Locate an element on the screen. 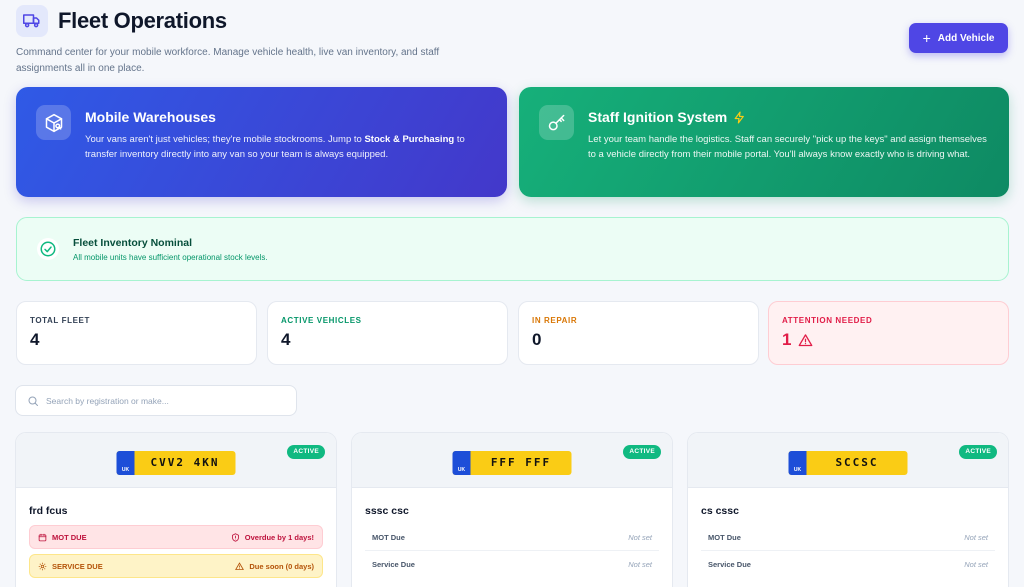  add-vehicle-button: + Add Vehicle is located at coordinates (958, 38).